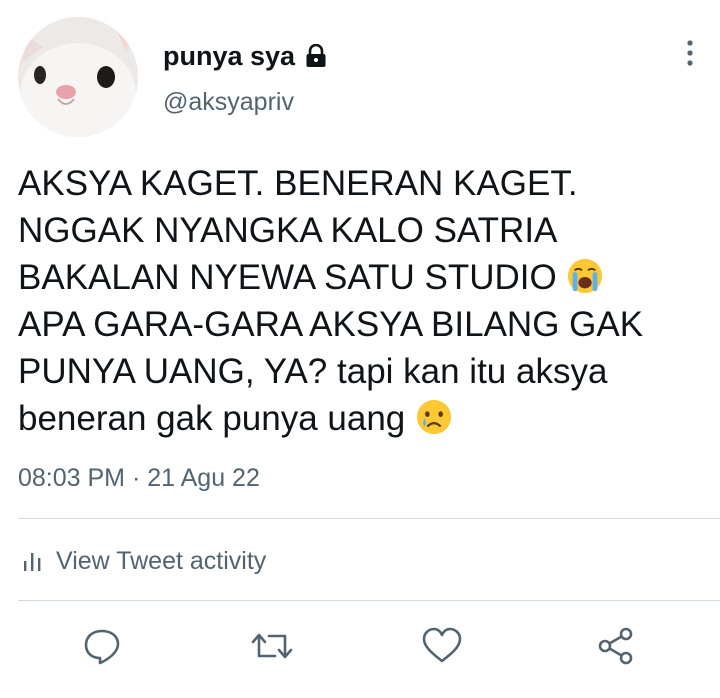  Describe the element at coordinates (331, 324) in the screenshot. I see `tweet-line-4: APA GARA-GARA AKSYA BILANG GAK` at that location.